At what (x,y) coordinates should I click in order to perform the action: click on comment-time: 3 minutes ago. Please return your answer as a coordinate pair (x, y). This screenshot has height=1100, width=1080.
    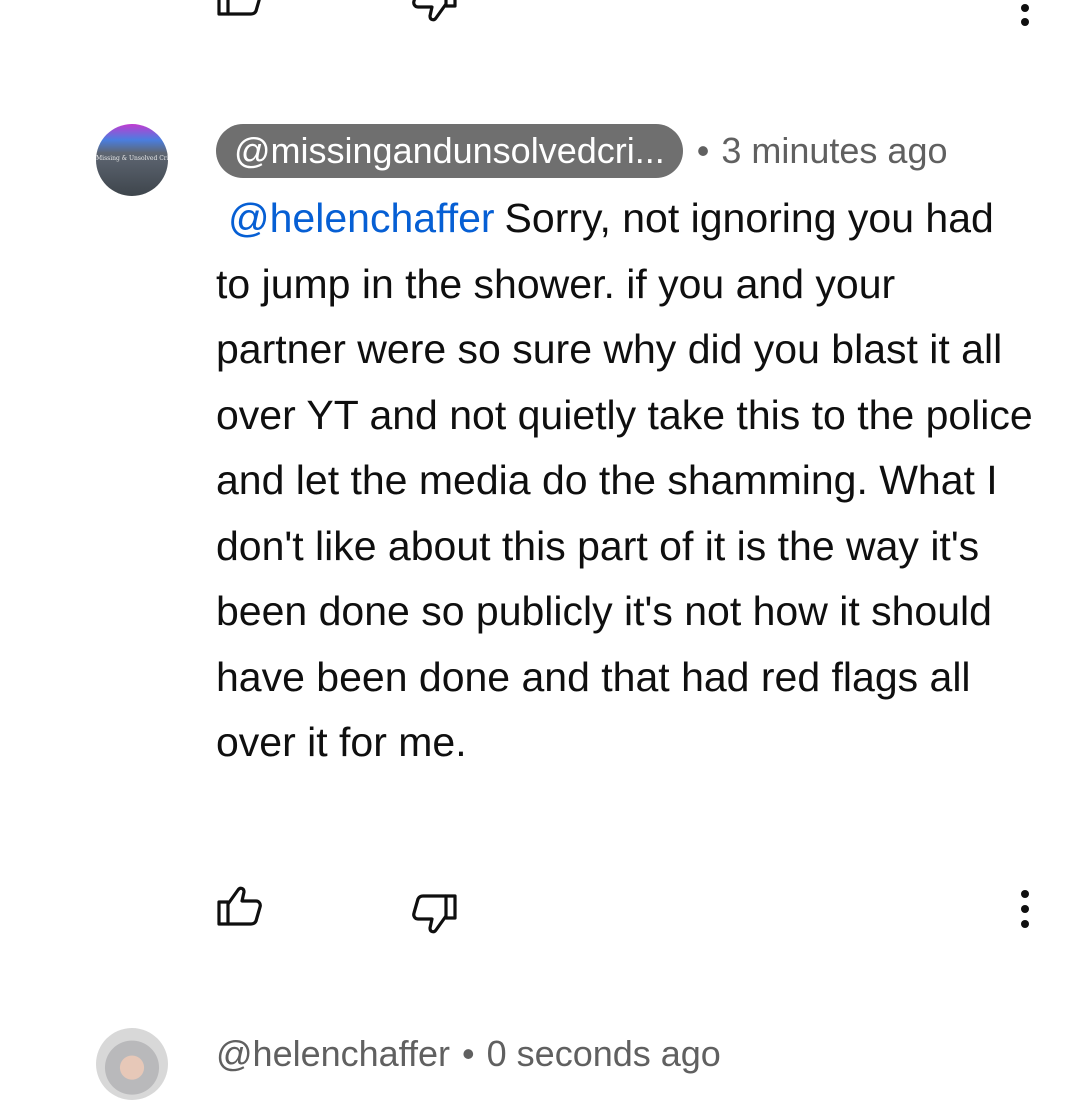
    Looking at the image, I should click on (834, 150).